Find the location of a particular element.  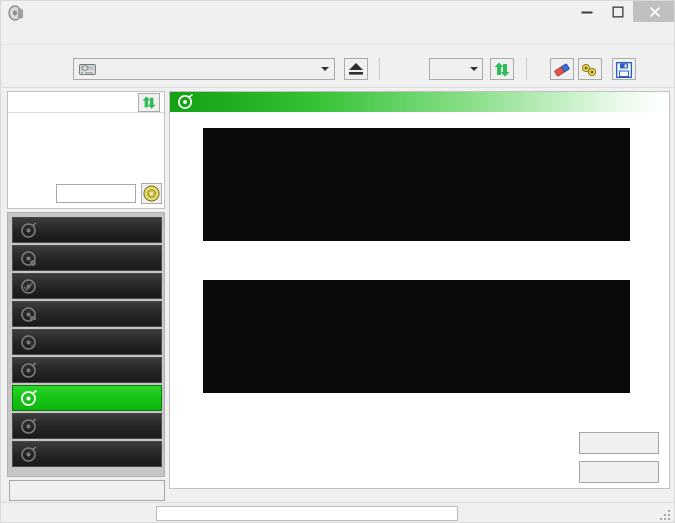

disc-label-button is located at coordinates (151, 193).